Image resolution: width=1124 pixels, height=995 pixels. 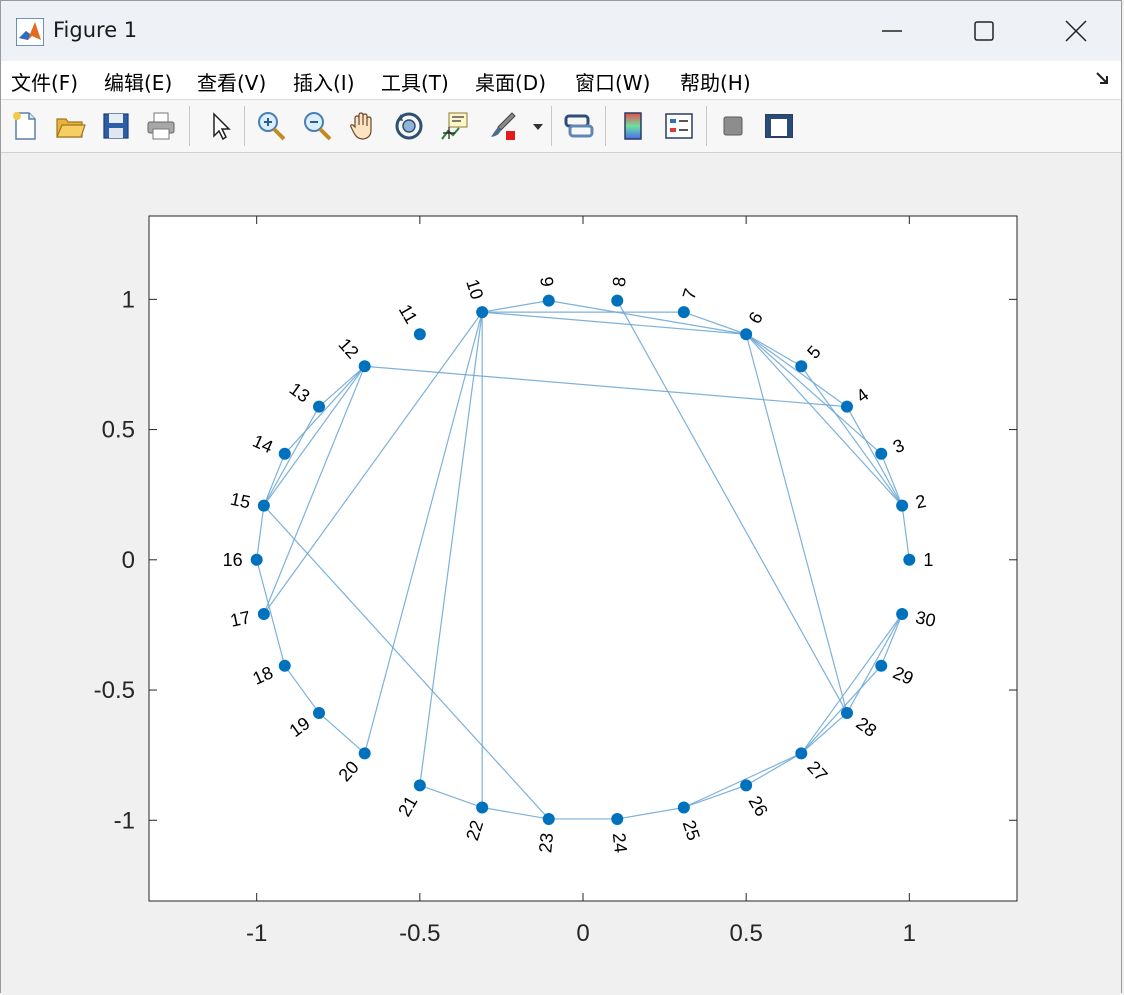 I want to click on data-cursor-button, so click(x=455, y=126).